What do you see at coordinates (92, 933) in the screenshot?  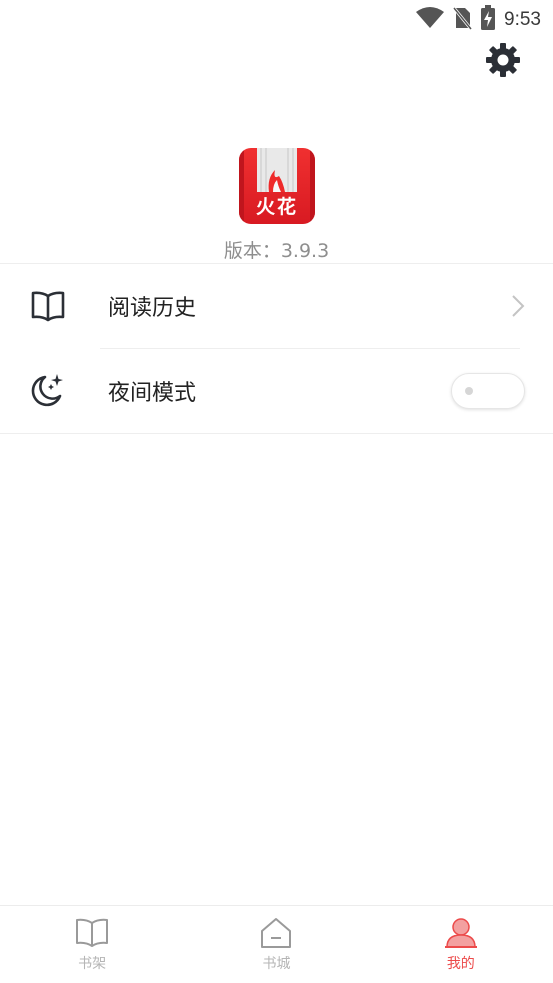 I see `bookshelf-icon` at bounding box center [92, 933].